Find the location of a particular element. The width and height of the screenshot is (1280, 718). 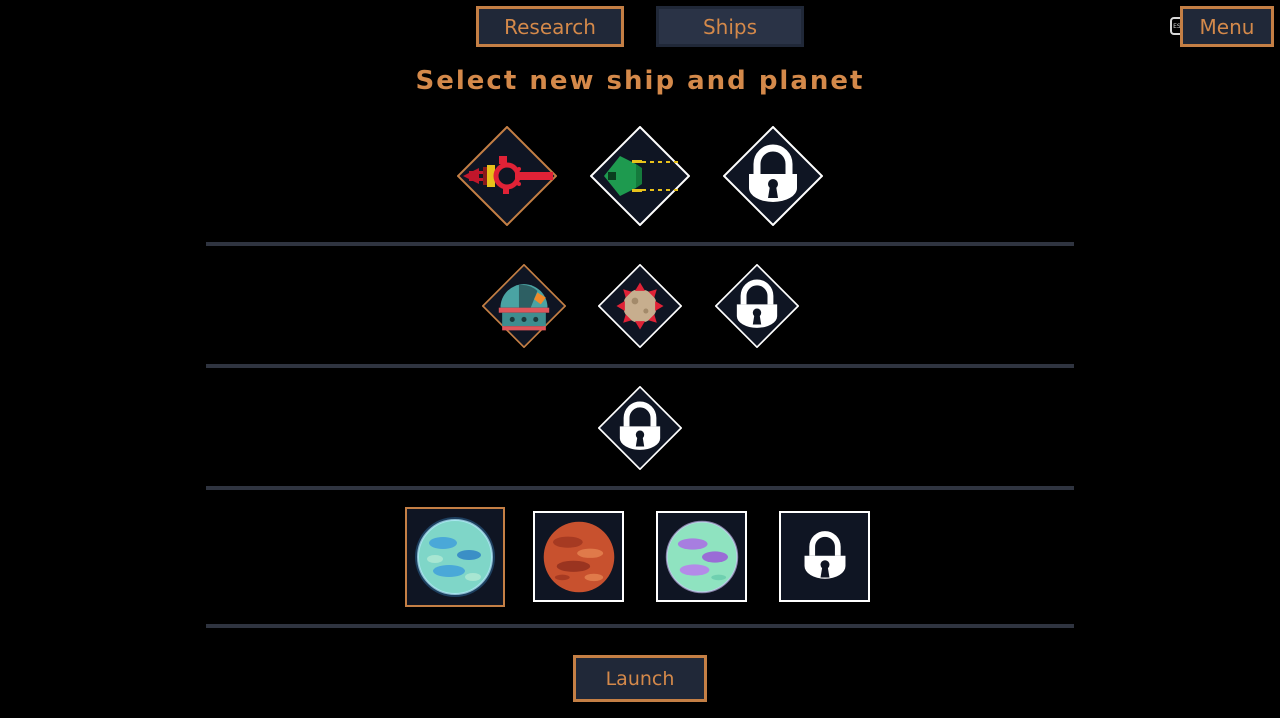

planet-slot-locked is located at coordinates (824, 556).